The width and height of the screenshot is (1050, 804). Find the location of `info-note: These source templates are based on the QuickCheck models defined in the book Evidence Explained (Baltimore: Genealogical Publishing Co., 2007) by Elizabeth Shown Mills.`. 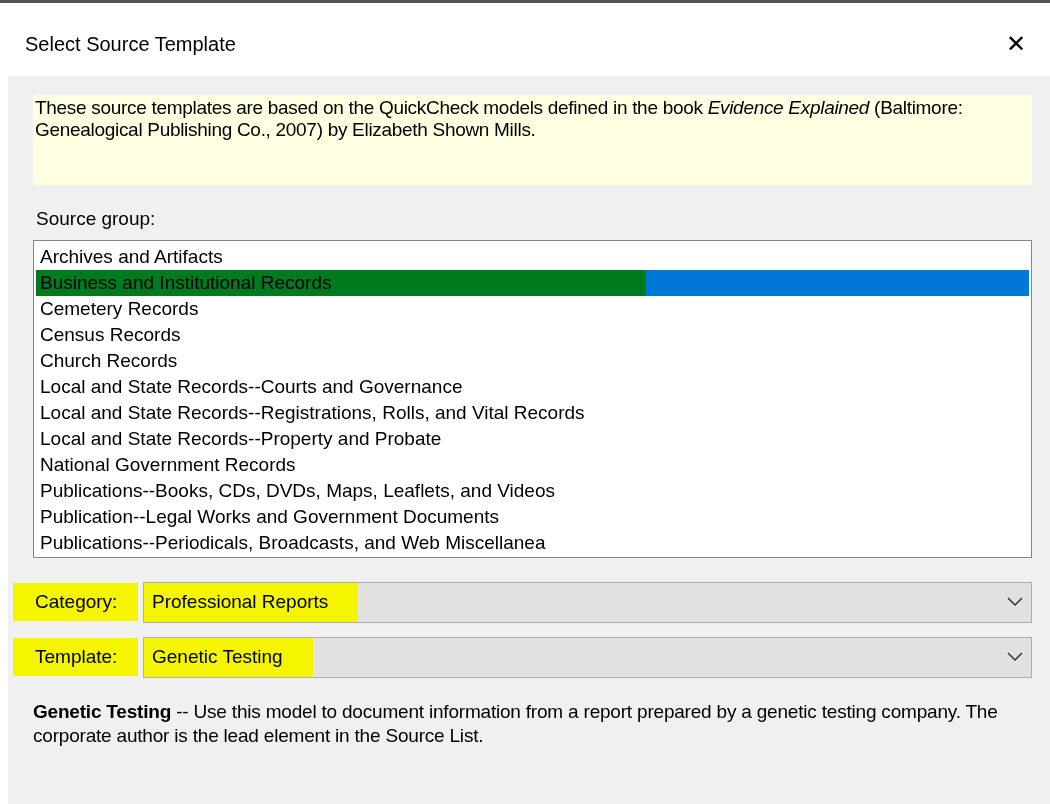

info-note: These source templates are based on the QuickCheck models defined in the book Evidence Explained (Baltimore: Genealogical Publishing Co., 2007) by Elizabeth Shown Mills. is located at coordinates (532, 140).